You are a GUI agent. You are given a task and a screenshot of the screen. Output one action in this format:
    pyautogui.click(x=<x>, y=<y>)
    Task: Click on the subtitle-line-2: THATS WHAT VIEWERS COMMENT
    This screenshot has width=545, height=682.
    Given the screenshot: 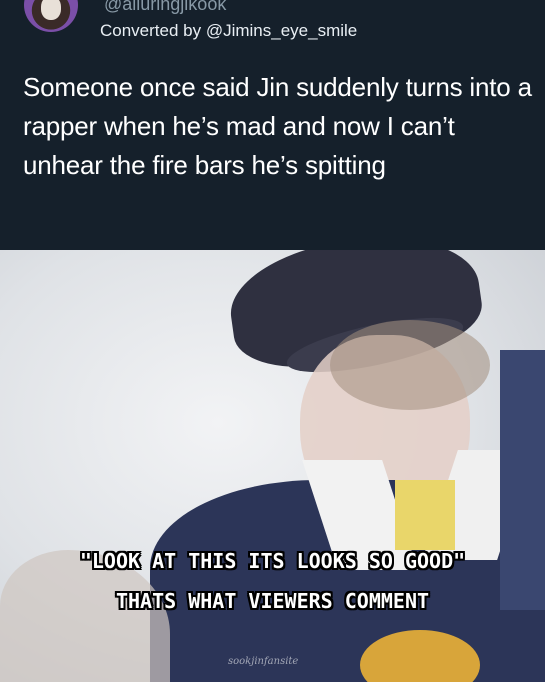 What is the action you would take?
    pyautogui.click(x=272, y=601)
    